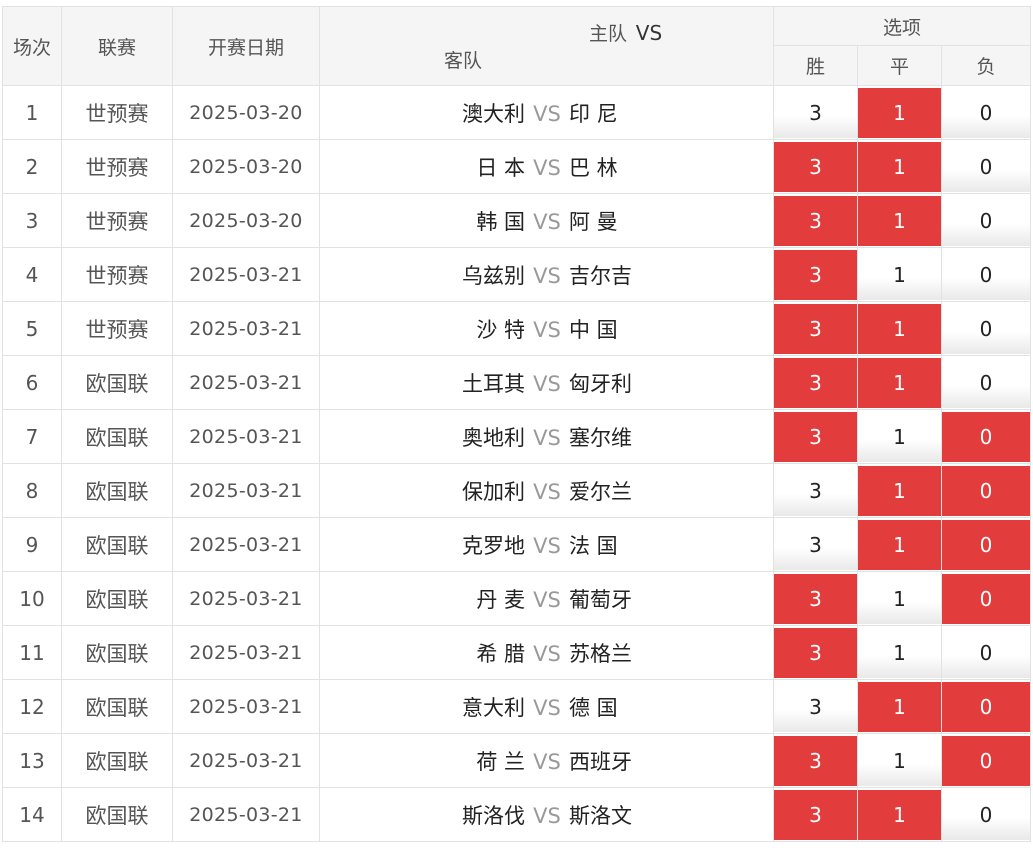 This screenshot has height=855, width=1033. I want to click on table-row: 13 欧国联 2025-03-21 荷 兰 VS 西班牙 3 1 0, so click(517, 760).